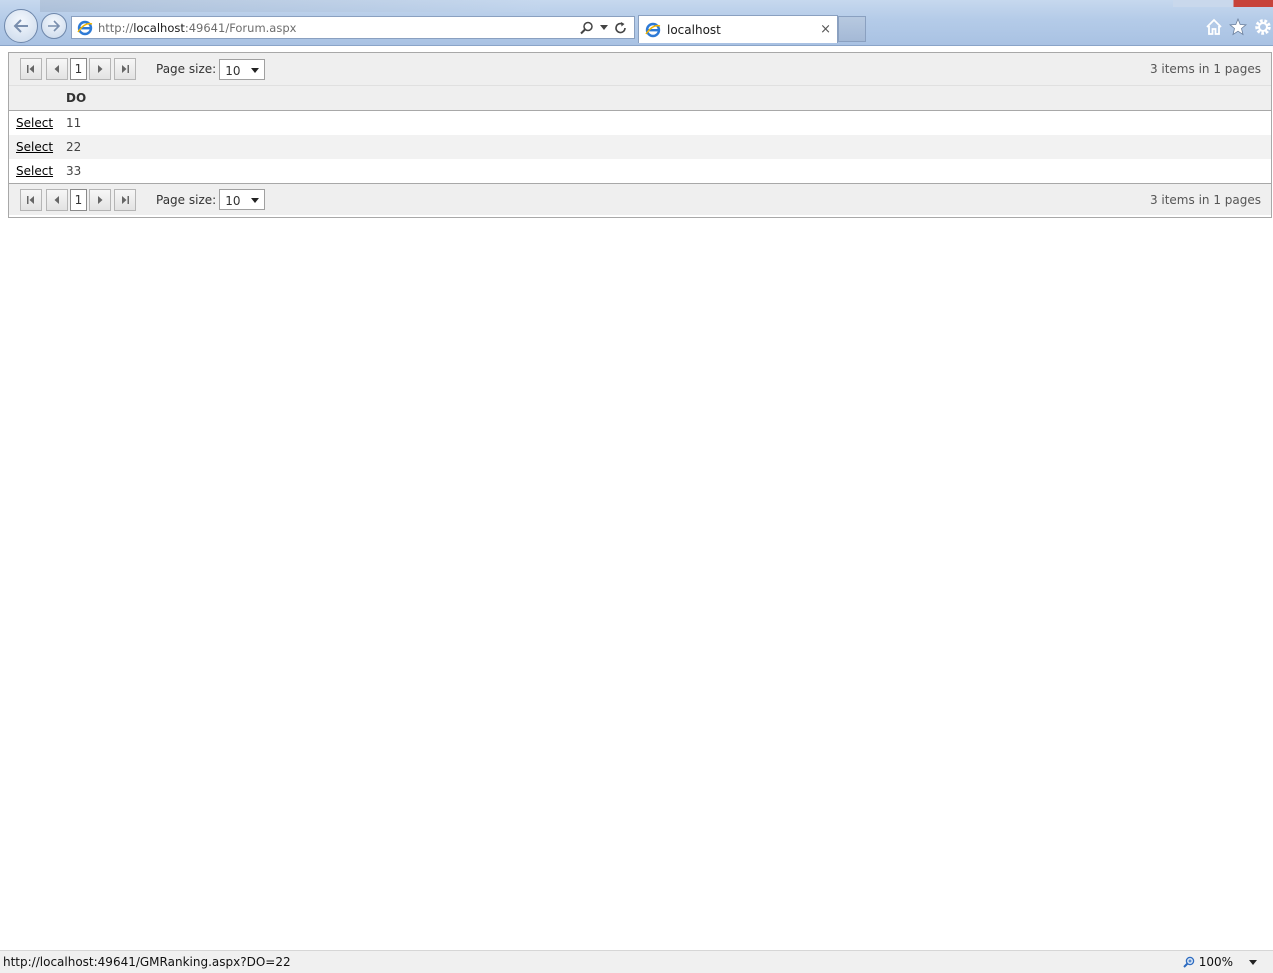  I want to click on browser-tools, so click(1239, 27).